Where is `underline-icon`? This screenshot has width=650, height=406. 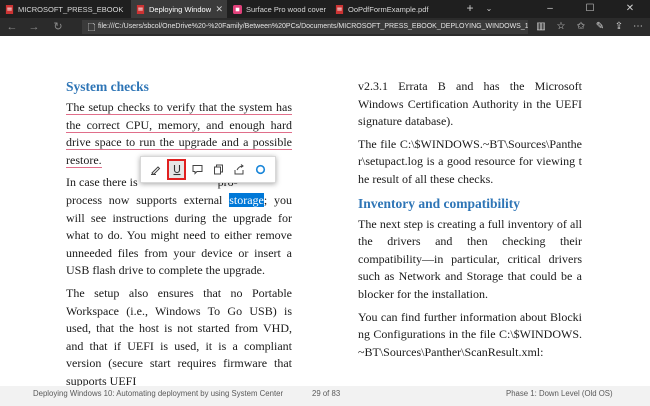 underline-icon is located at coordinates (176, 169).